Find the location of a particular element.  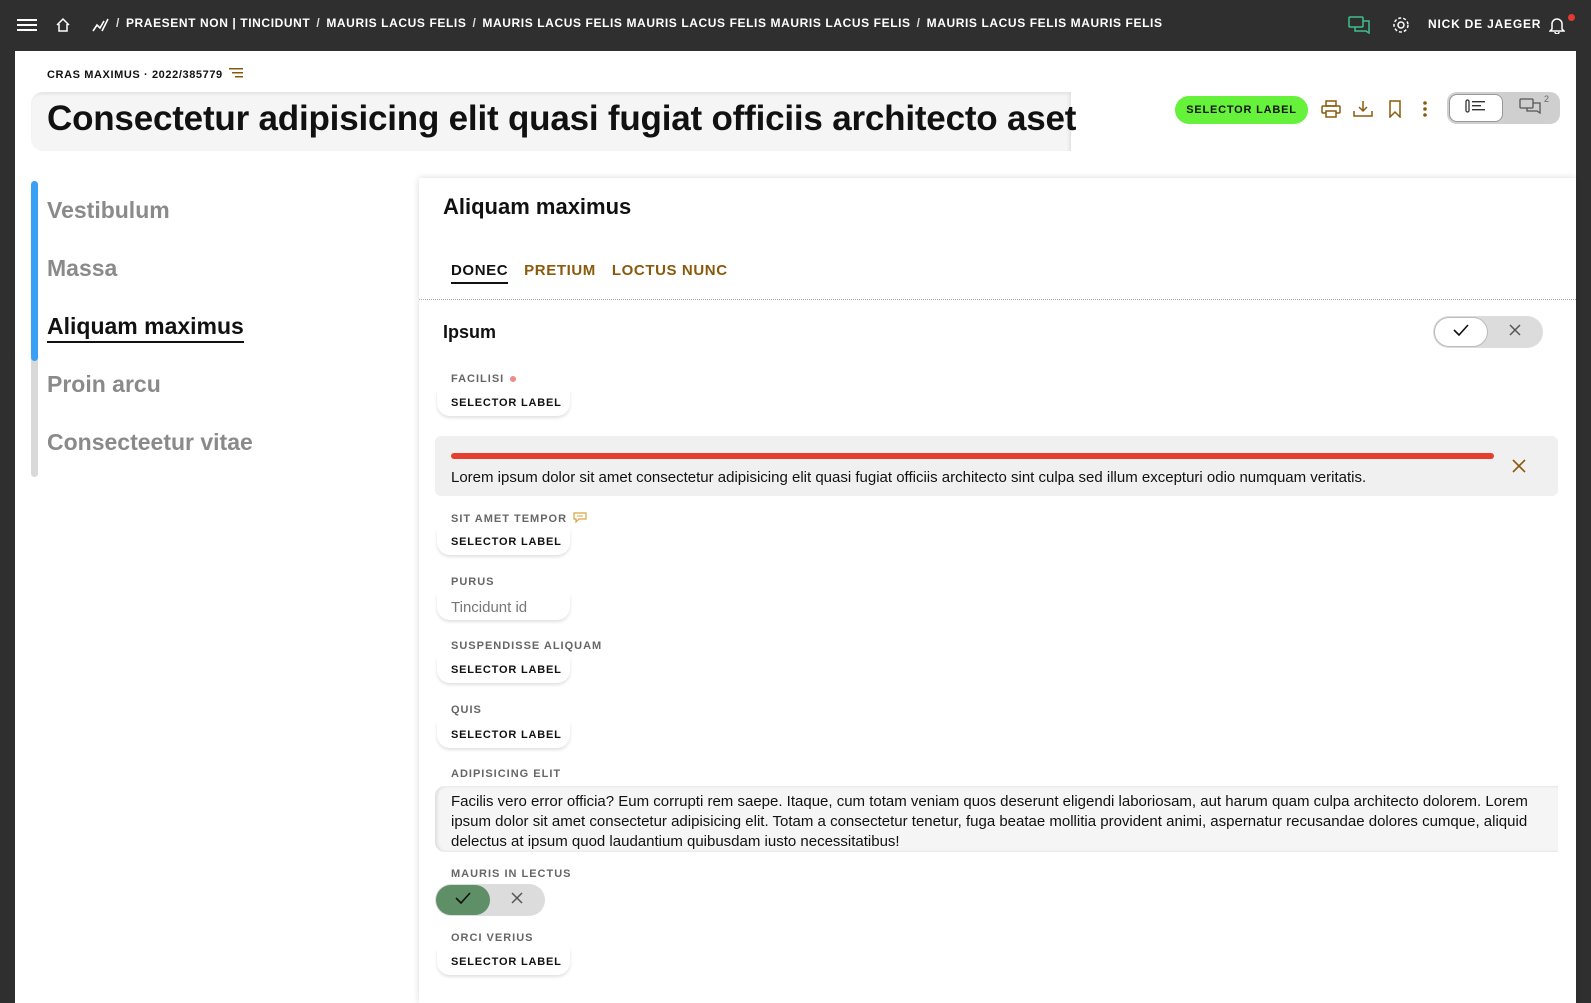

list-view-icon is located at coordinates (1476, 108).